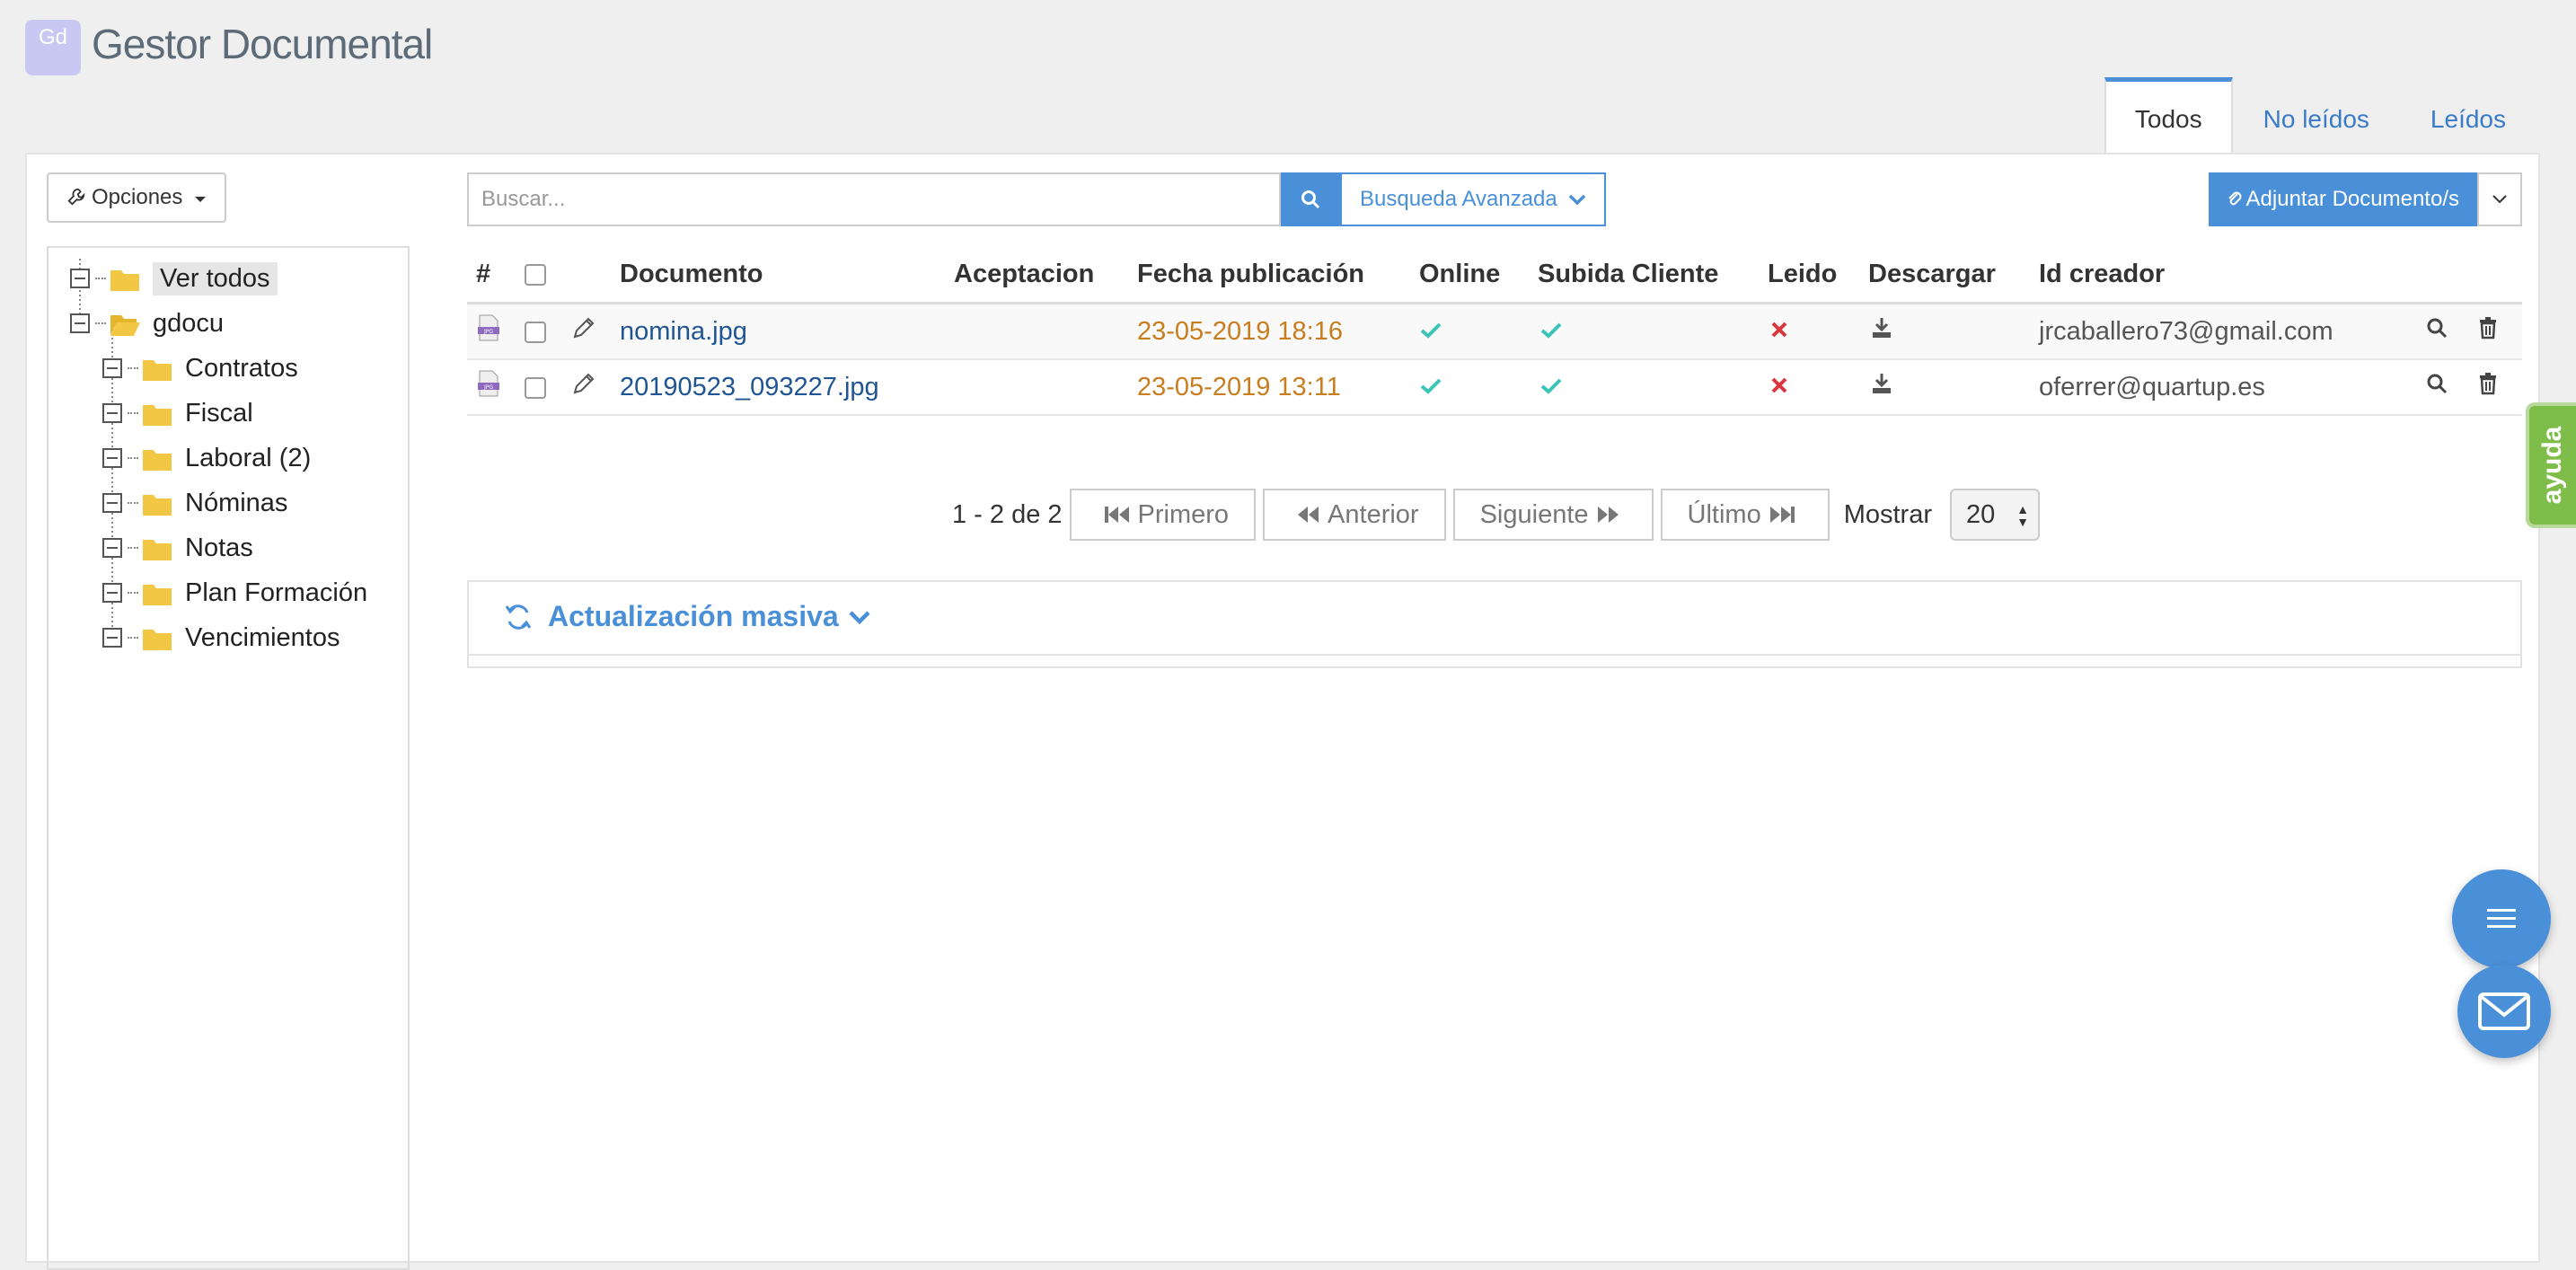 The height and width of the screenshot is (1270, 2576). Describe the element at coordinates (1995, 515) in the screenshot. I see `page-size-select: 20 ▲ ▼` at that location.